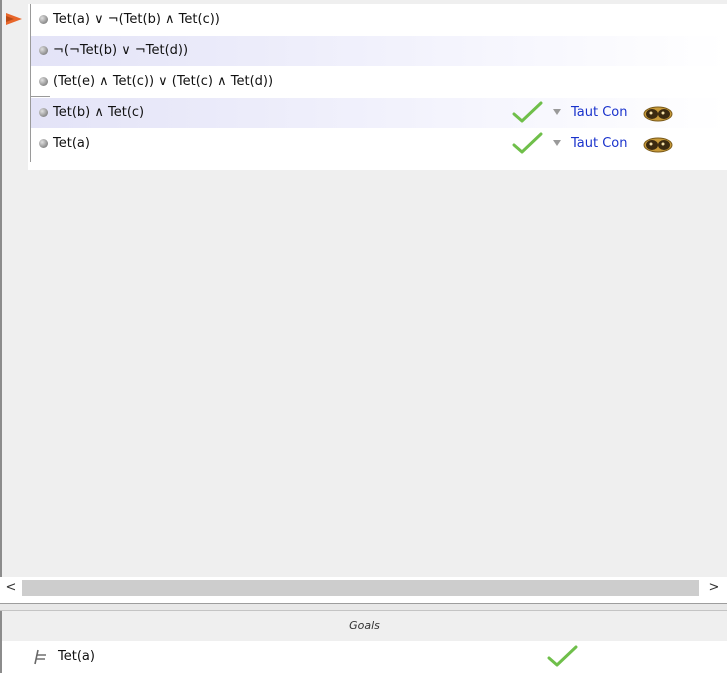 The width and height of the screenshot is (727, 673). Describe the element at coordinates (363, 607) in the screenshot. I see `pane-splitter` at that location.